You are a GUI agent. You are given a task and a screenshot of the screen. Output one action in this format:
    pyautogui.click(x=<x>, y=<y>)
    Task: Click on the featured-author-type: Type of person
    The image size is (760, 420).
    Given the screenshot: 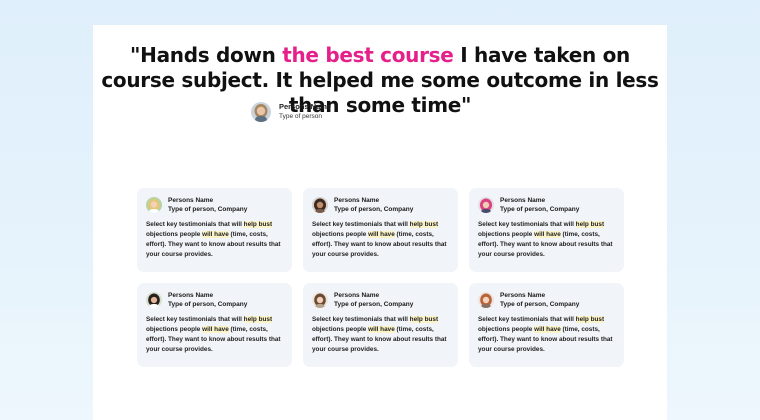 What is the action you would take?
    pyautogui.click(x=300, y=116)
    